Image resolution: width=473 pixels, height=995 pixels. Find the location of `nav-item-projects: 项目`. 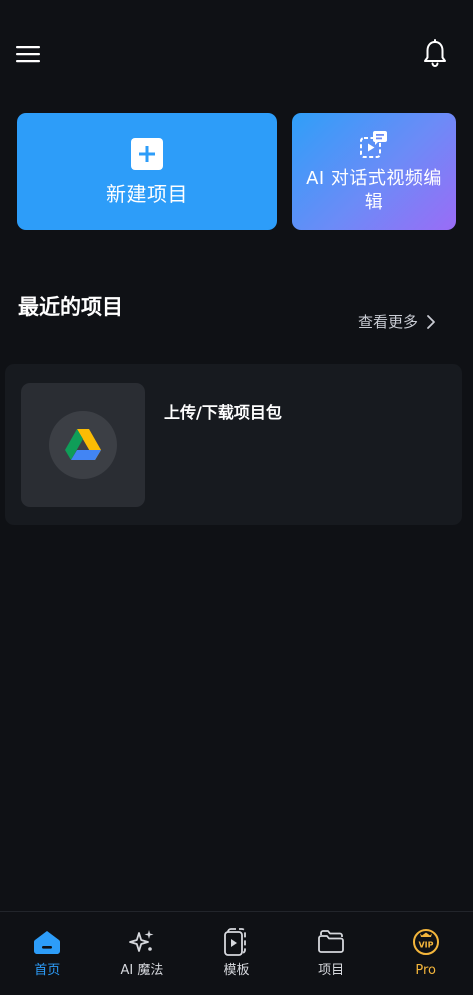

nav-item-projects: 项目 is located at coordinates (331, 953).